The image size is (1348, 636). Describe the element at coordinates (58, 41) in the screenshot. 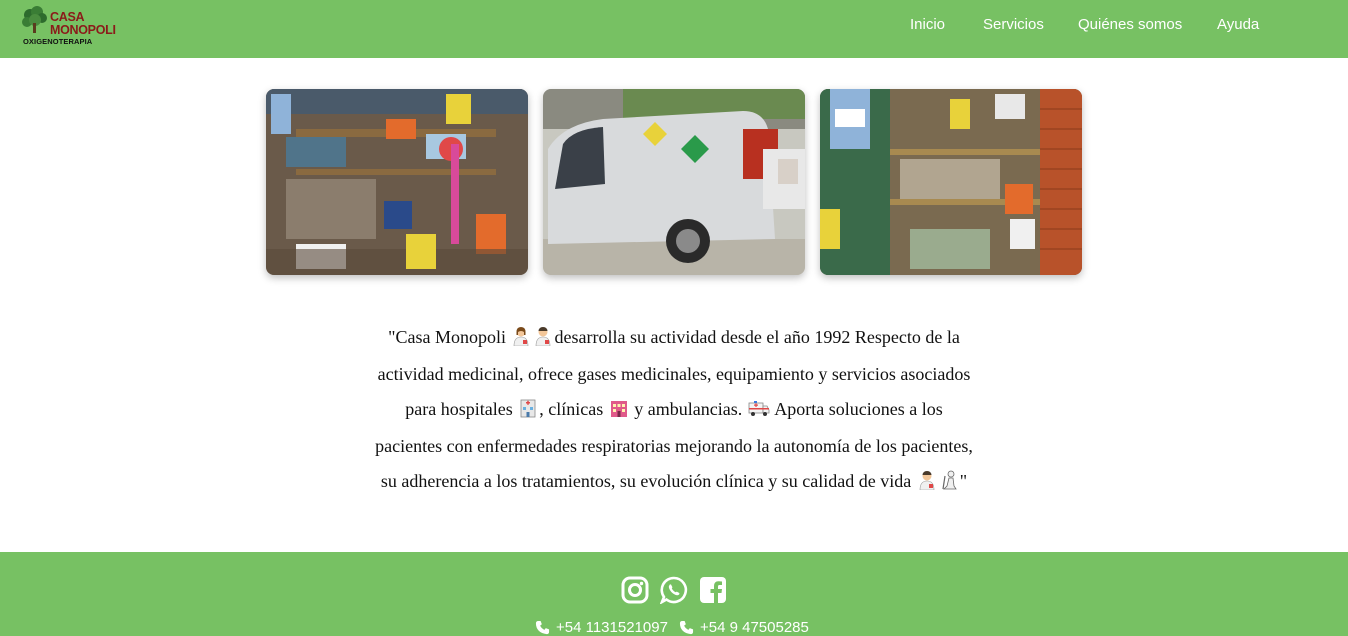

I see `logo-text-oxigenoterapia: OXIGENOTERAPIA` at that location.